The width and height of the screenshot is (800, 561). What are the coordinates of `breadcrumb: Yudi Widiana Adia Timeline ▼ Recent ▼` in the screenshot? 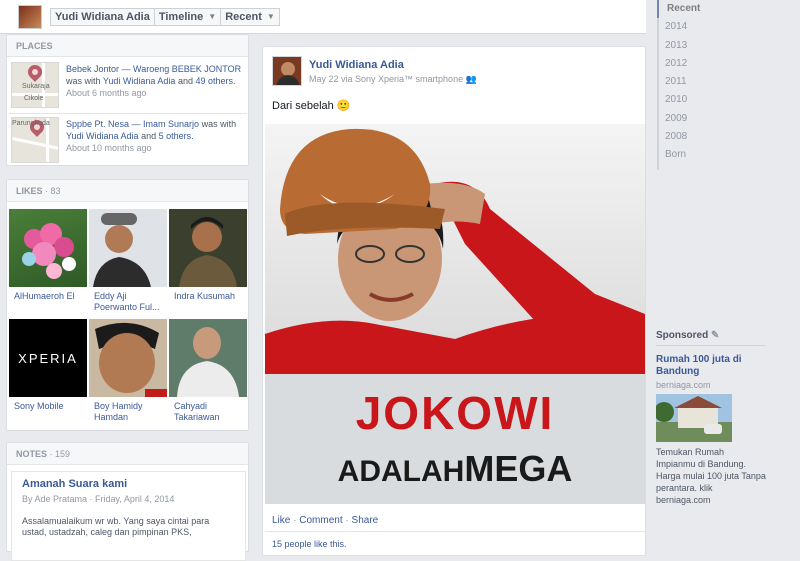 It's located at (165, 17).